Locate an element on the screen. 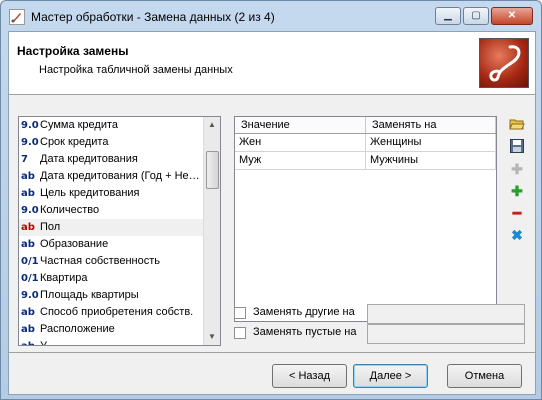  table-toolbar: ✚ ✚ ━ ✖ is located at coordinates (517, 182).